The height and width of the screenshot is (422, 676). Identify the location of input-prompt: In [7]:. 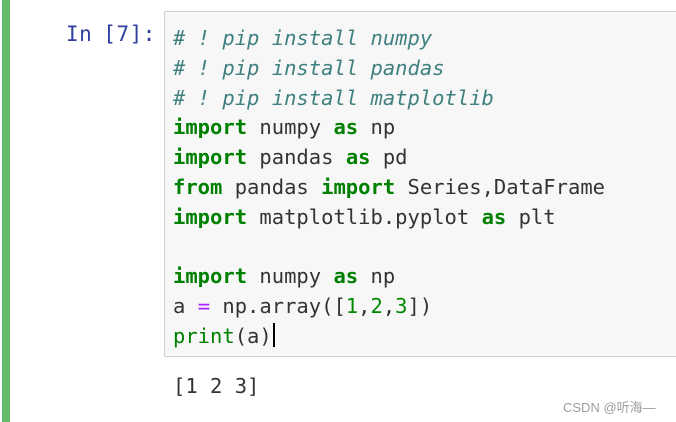
(111, 34).